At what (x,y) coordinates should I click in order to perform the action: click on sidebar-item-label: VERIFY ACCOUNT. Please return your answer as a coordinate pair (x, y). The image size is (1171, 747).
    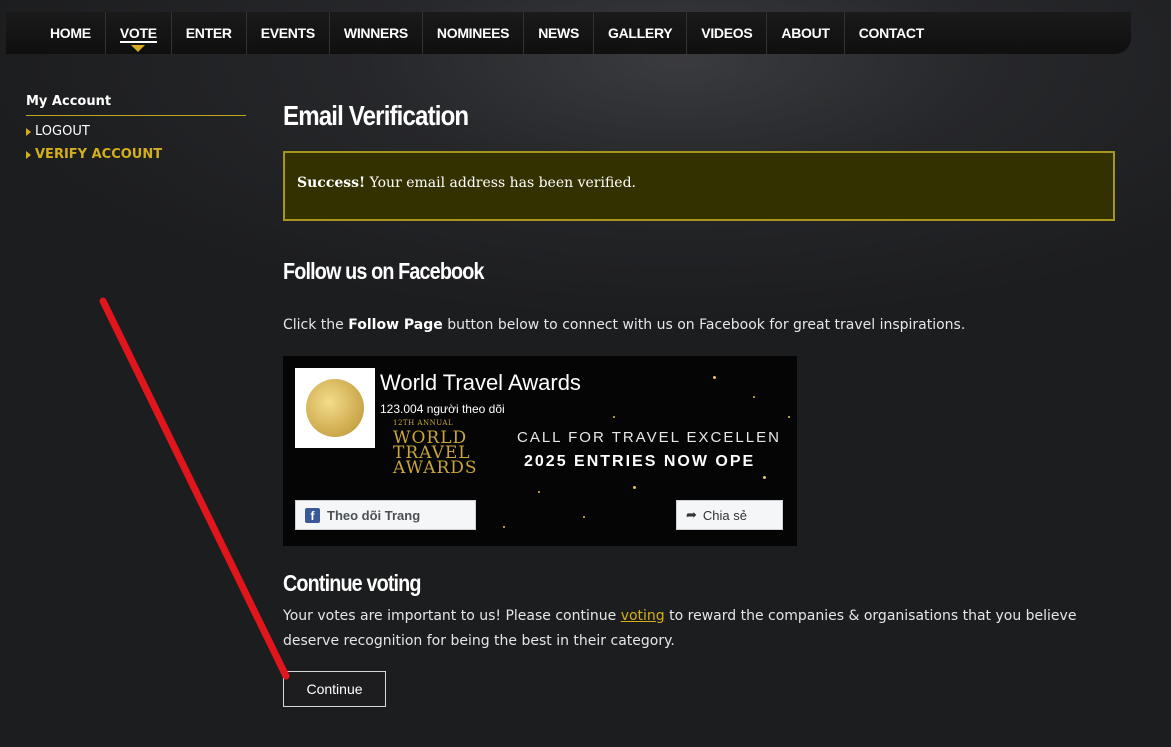
    Looking at the image, I should click on (99, 154).